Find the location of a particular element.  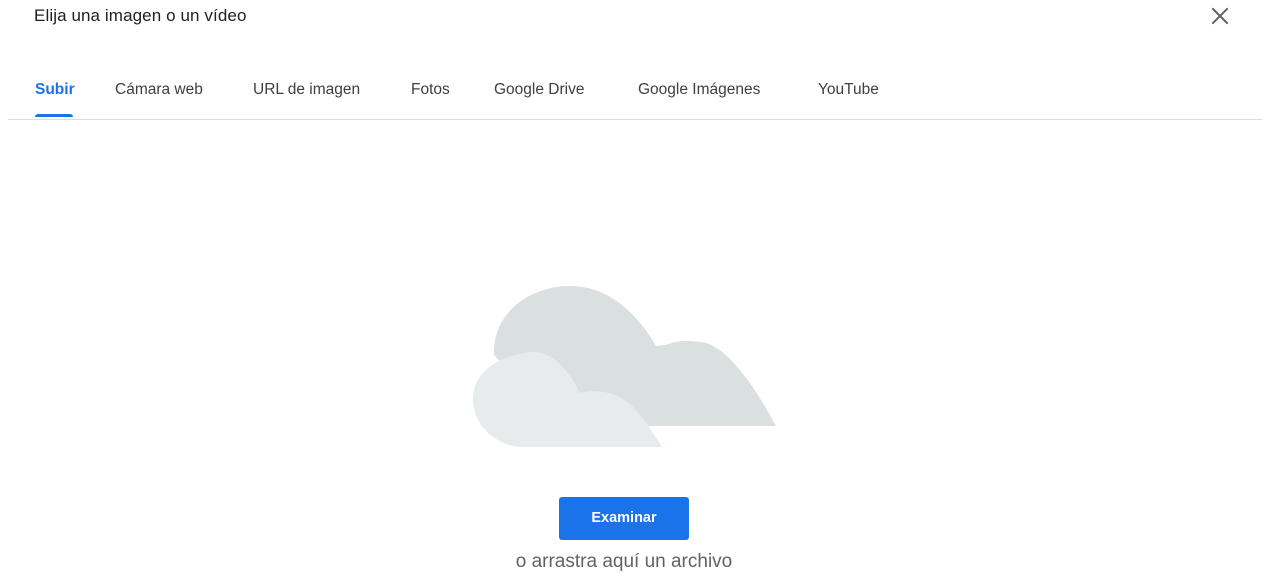

cloud-icon is located at coordinates (624, 366).